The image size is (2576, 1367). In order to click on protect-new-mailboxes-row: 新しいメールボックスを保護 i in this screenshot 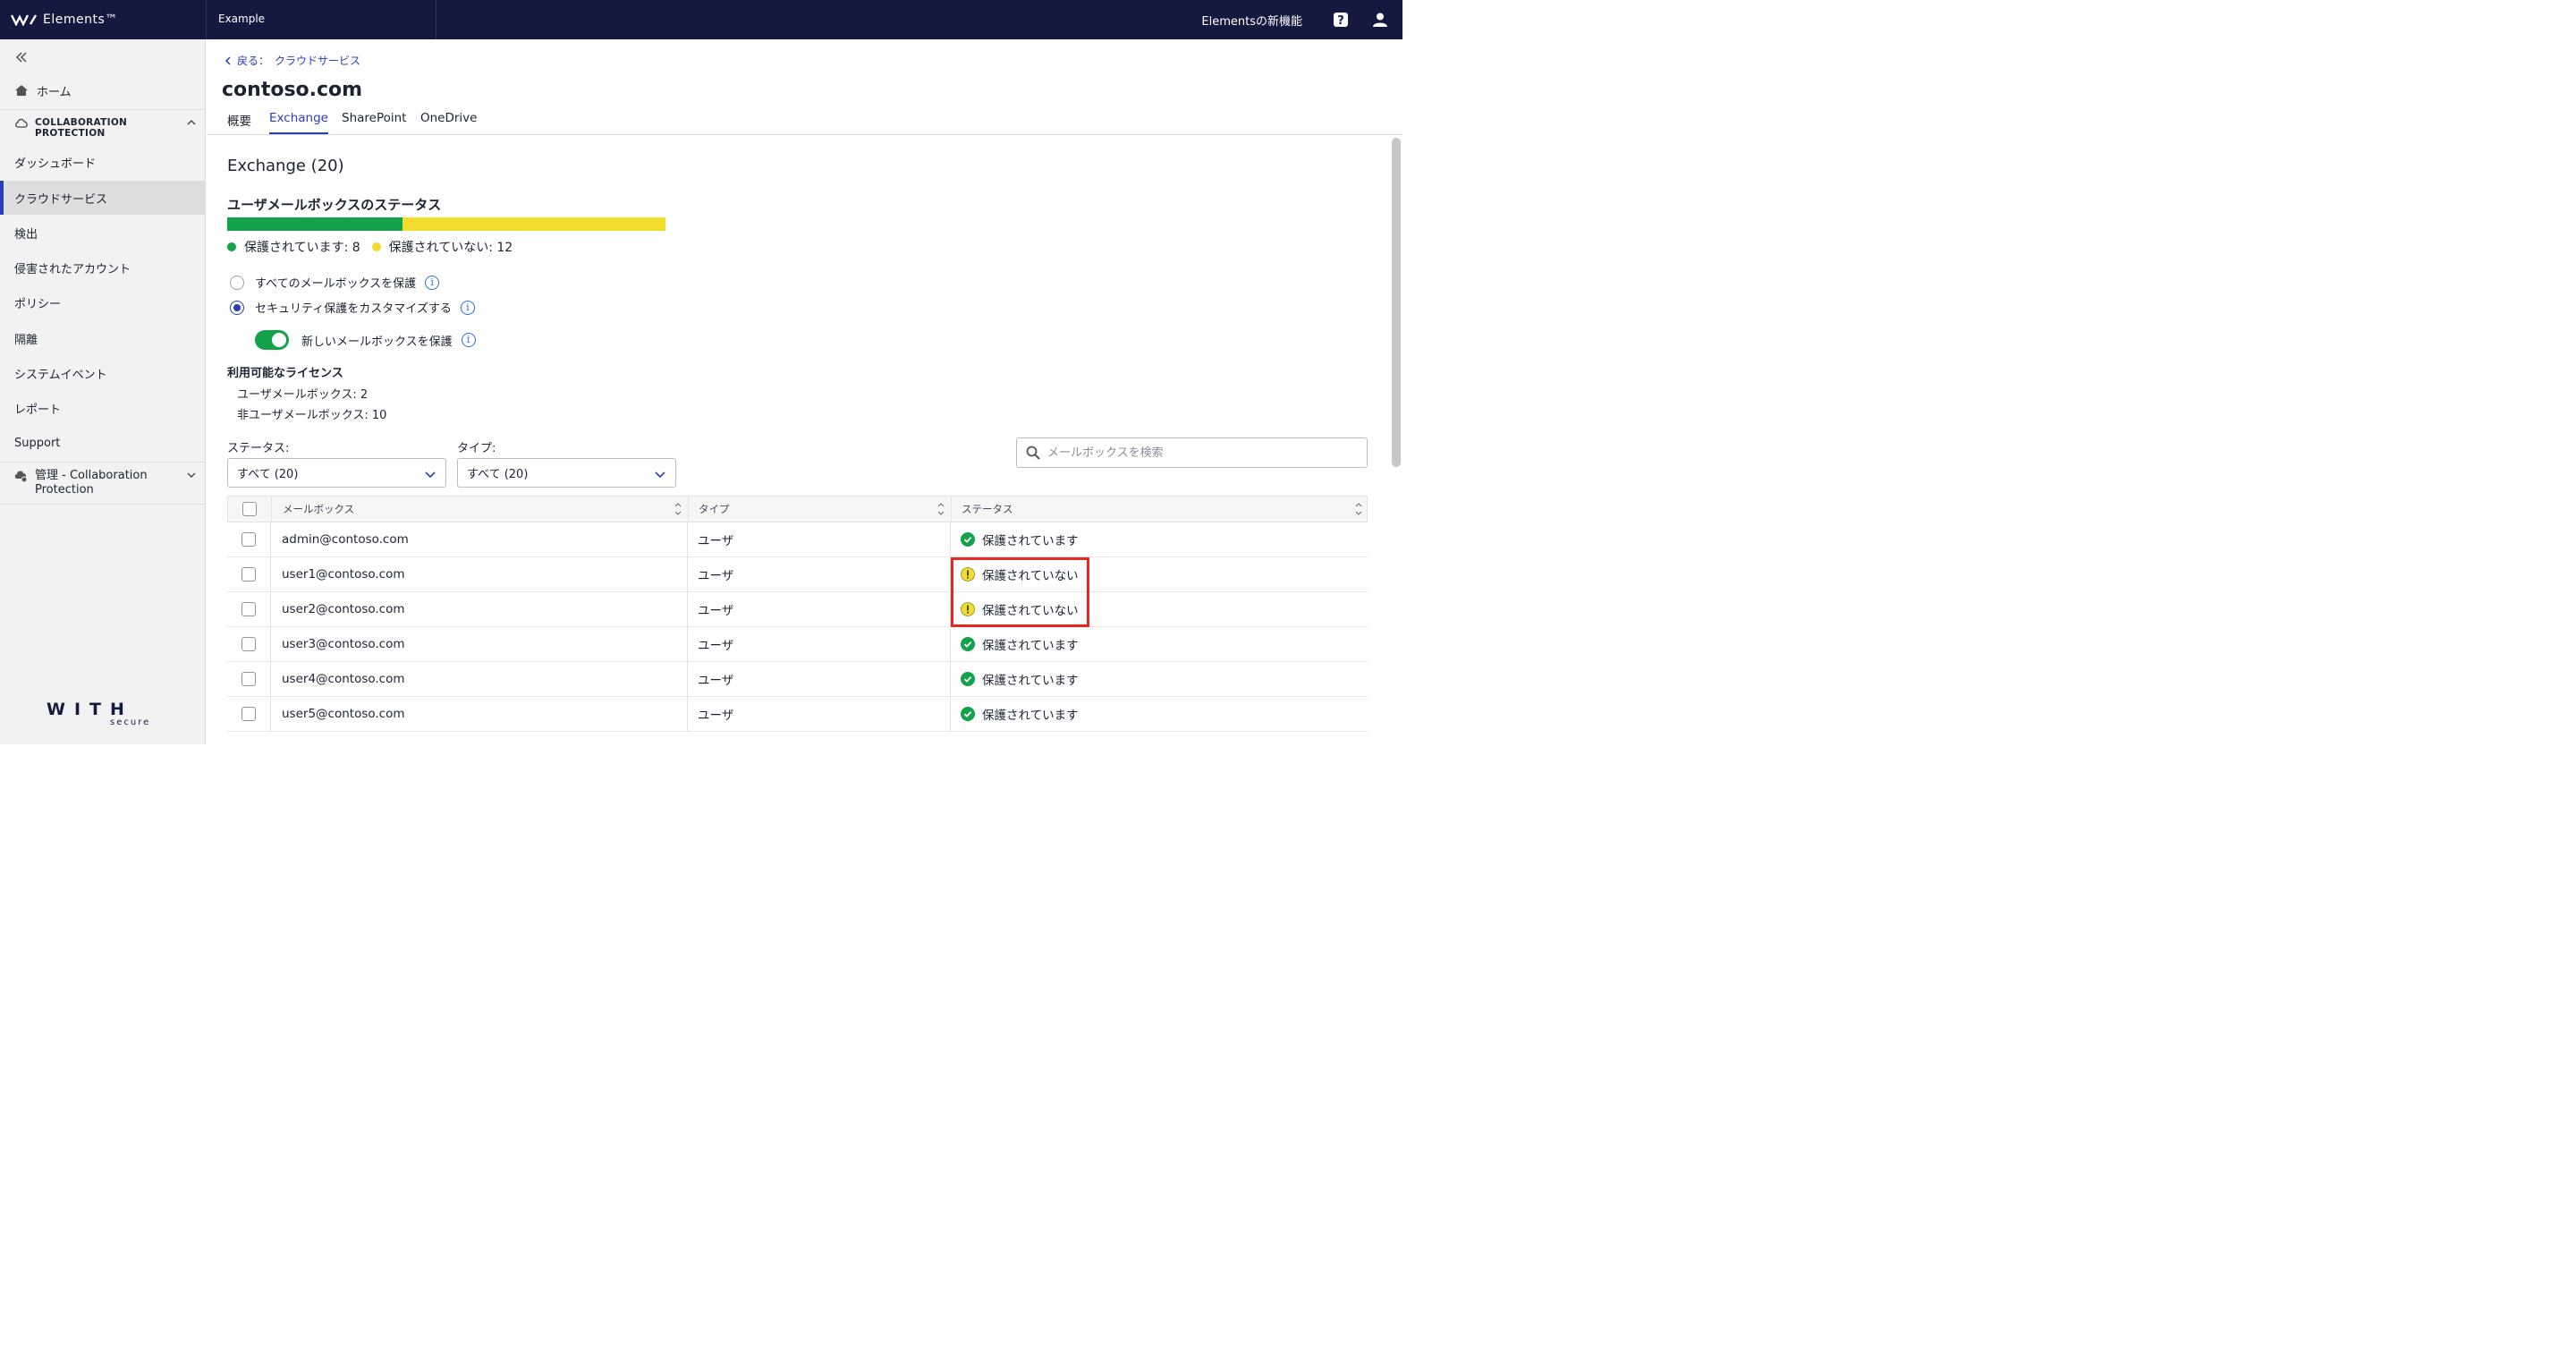, I will do `click(365, 340)`.